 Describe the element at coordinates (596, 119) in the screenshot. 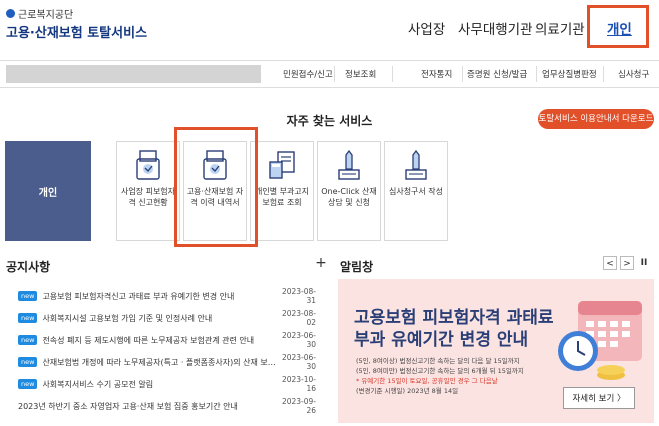

I see `guide-download-button: 토탈서비스 이용안내서 다운로드` at that location.